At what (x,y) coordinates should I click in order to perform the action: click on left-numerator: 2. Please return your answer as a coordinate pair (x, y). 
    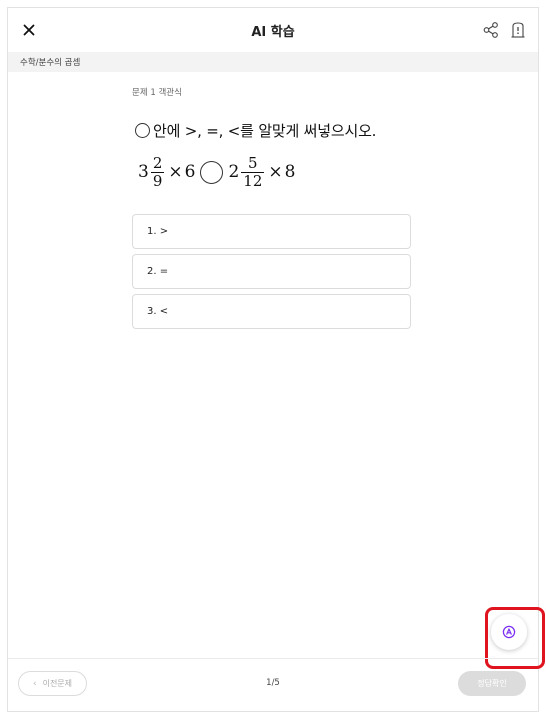
    Looking at the image, I should click on (157, 162).